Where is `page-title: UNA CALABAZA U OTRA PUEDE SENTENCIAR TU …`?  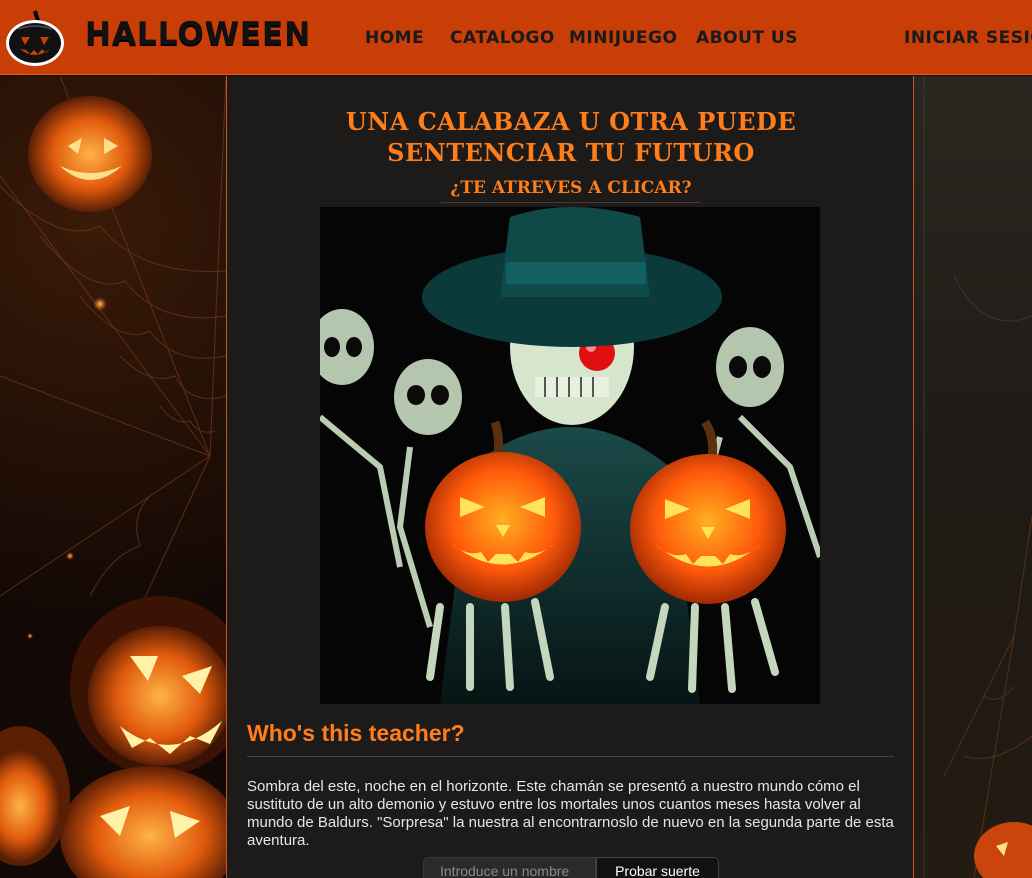 page-title: UNA CALABAZA U OTRA PUEDE SENTENCIAR TU … is located at coordinates (571, 137).